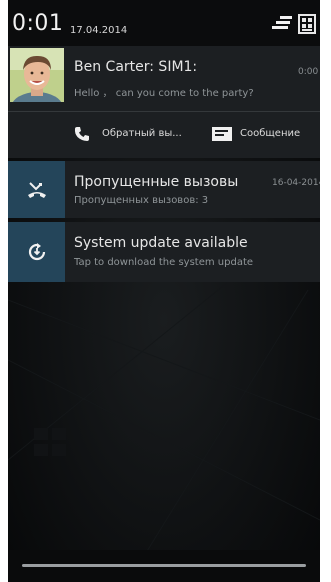 Image resolution: width=331 pixels, height=582 pixels. What do you see at coordinates (270, 133) in the screenshot?
I see `message-action-label: Сообщение` at bounding box center [270, 133].